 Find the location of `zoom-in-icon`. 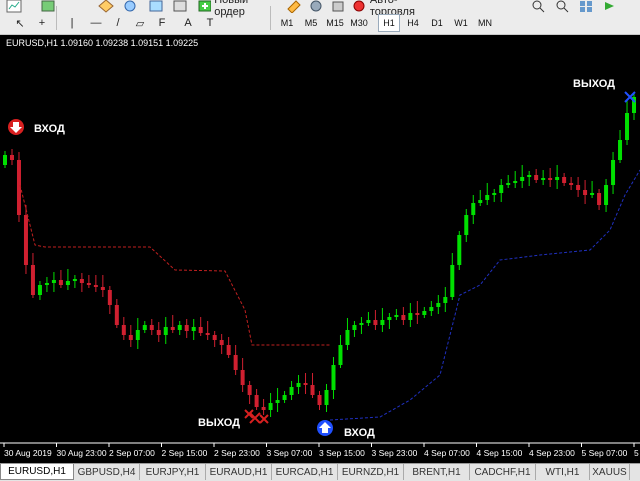

zoom-in-icon is located at coordinates (538, 8).